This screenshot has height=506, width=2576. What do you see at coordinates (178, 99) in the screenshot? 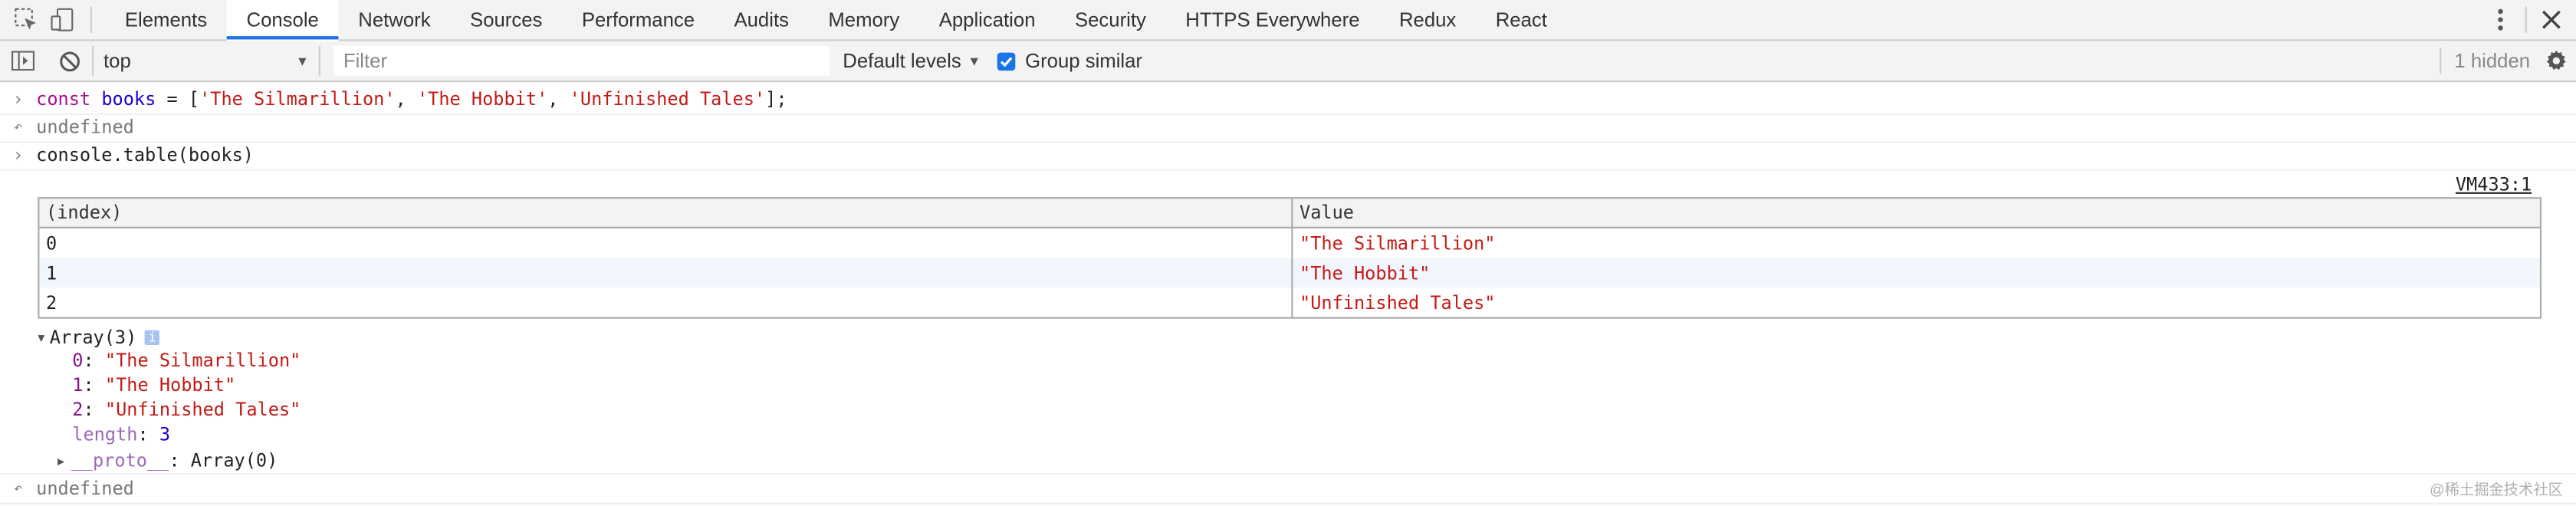
I see `code-operator: = [` at bounding box center [178, 99].